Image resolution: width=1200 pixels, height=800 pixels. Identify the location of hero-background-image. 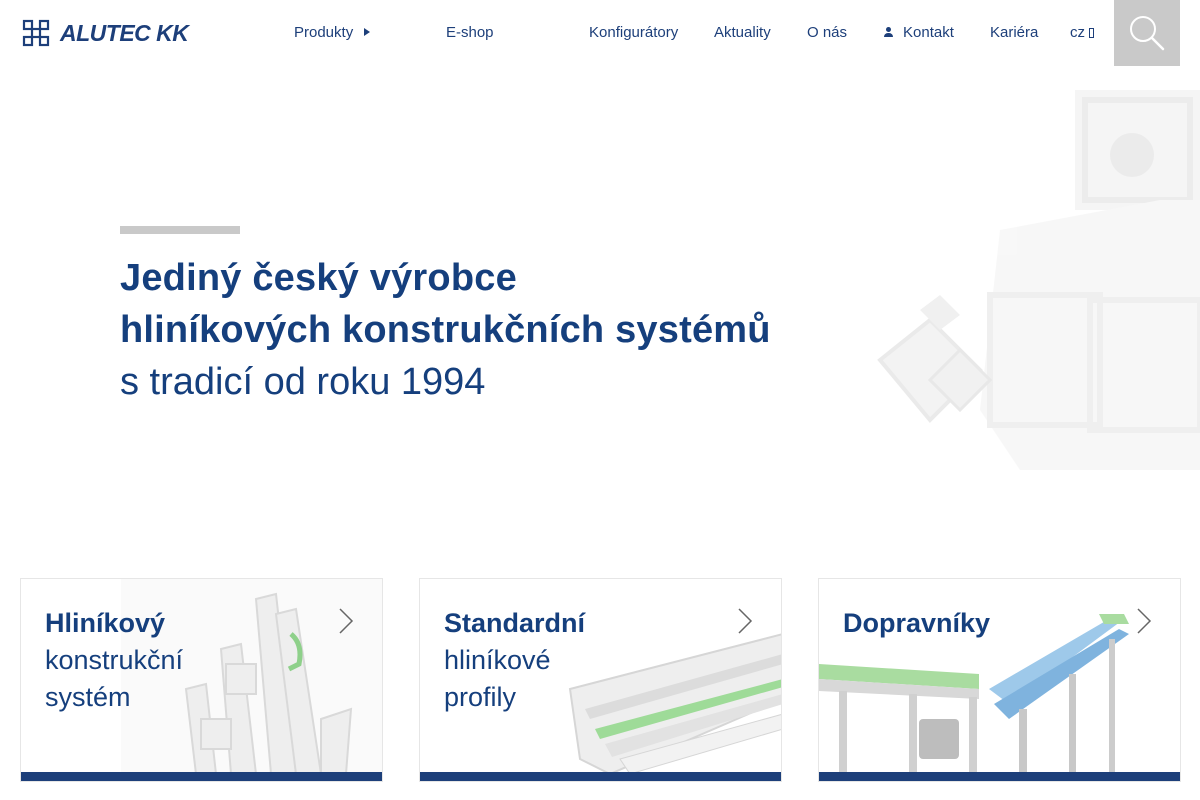
(1038, 280).